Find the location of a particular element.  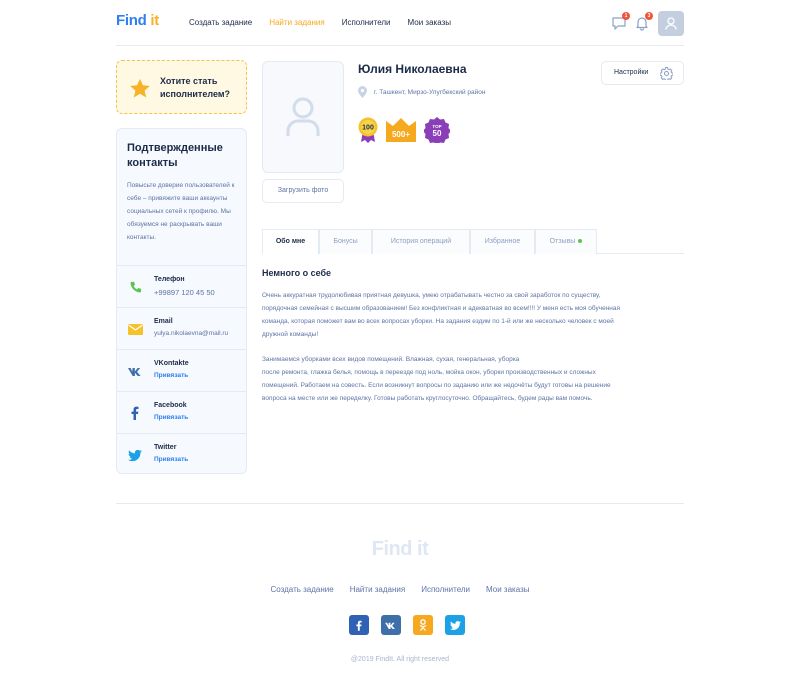

contact-value: +99897 120 45 50 is located at coordinates (184, 292).